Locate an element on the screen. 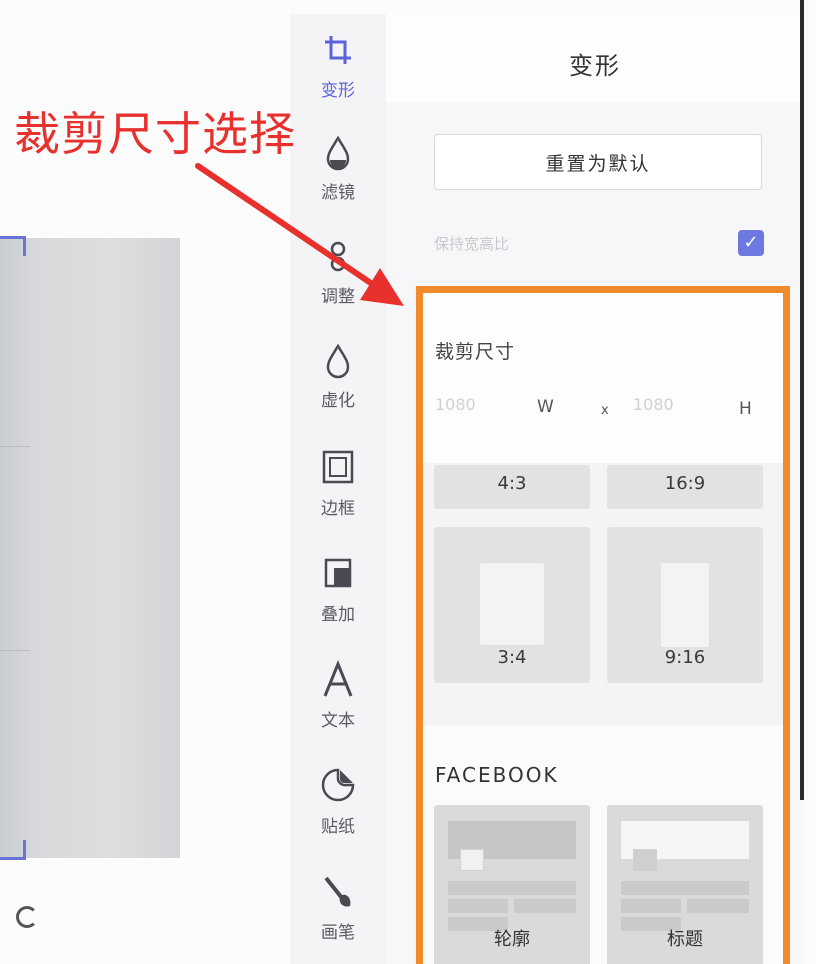 This screenshot has height=964, width=816. crop-size-inputs: 裁剪尺寸 W x H is located at coordinates (603, 378).